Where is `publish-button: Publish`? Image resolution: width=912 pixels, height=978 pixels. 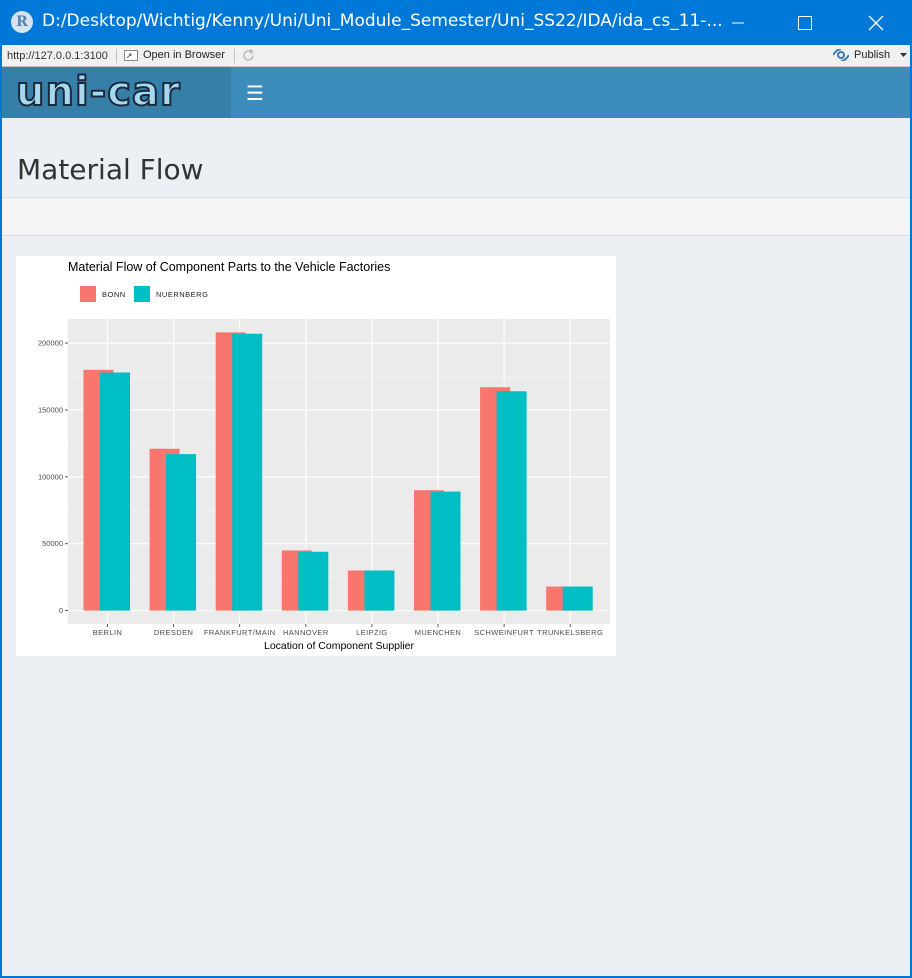
publish-button: Publish is located at coordinates (870, 55).